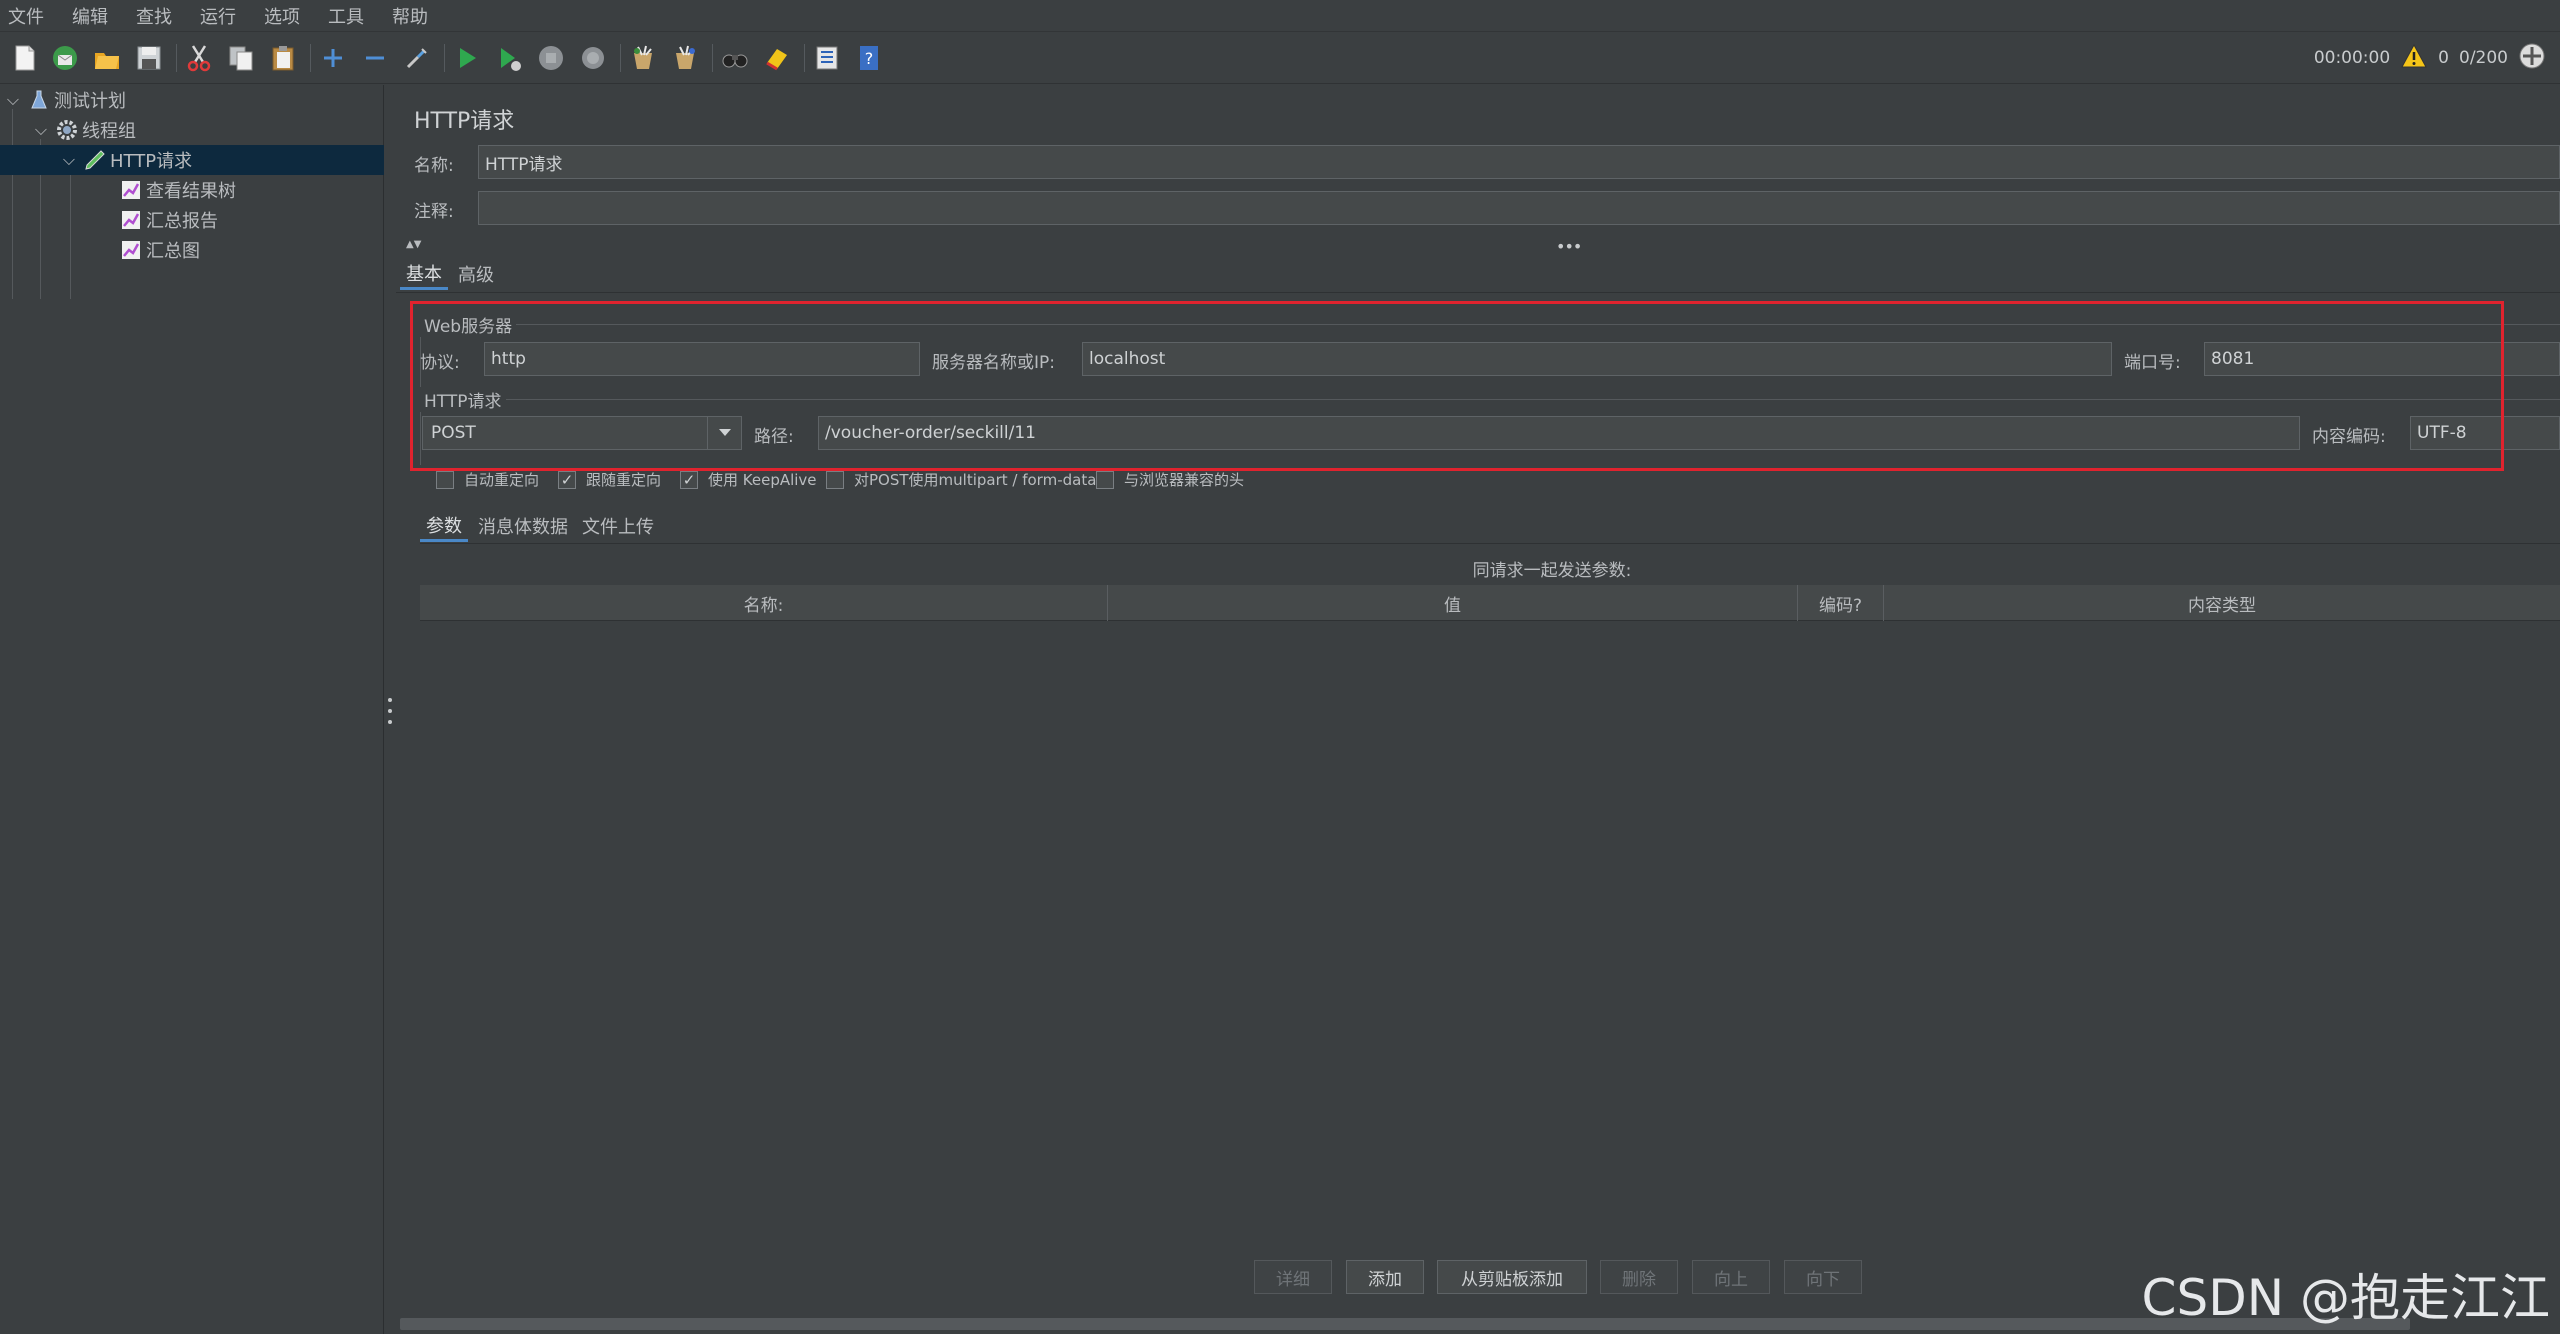  What do you see at coordinates (2345, 1298) in the screenshot?
I see `watermark: CSDN @抱走江江` at bounding box center [2345, 1298].